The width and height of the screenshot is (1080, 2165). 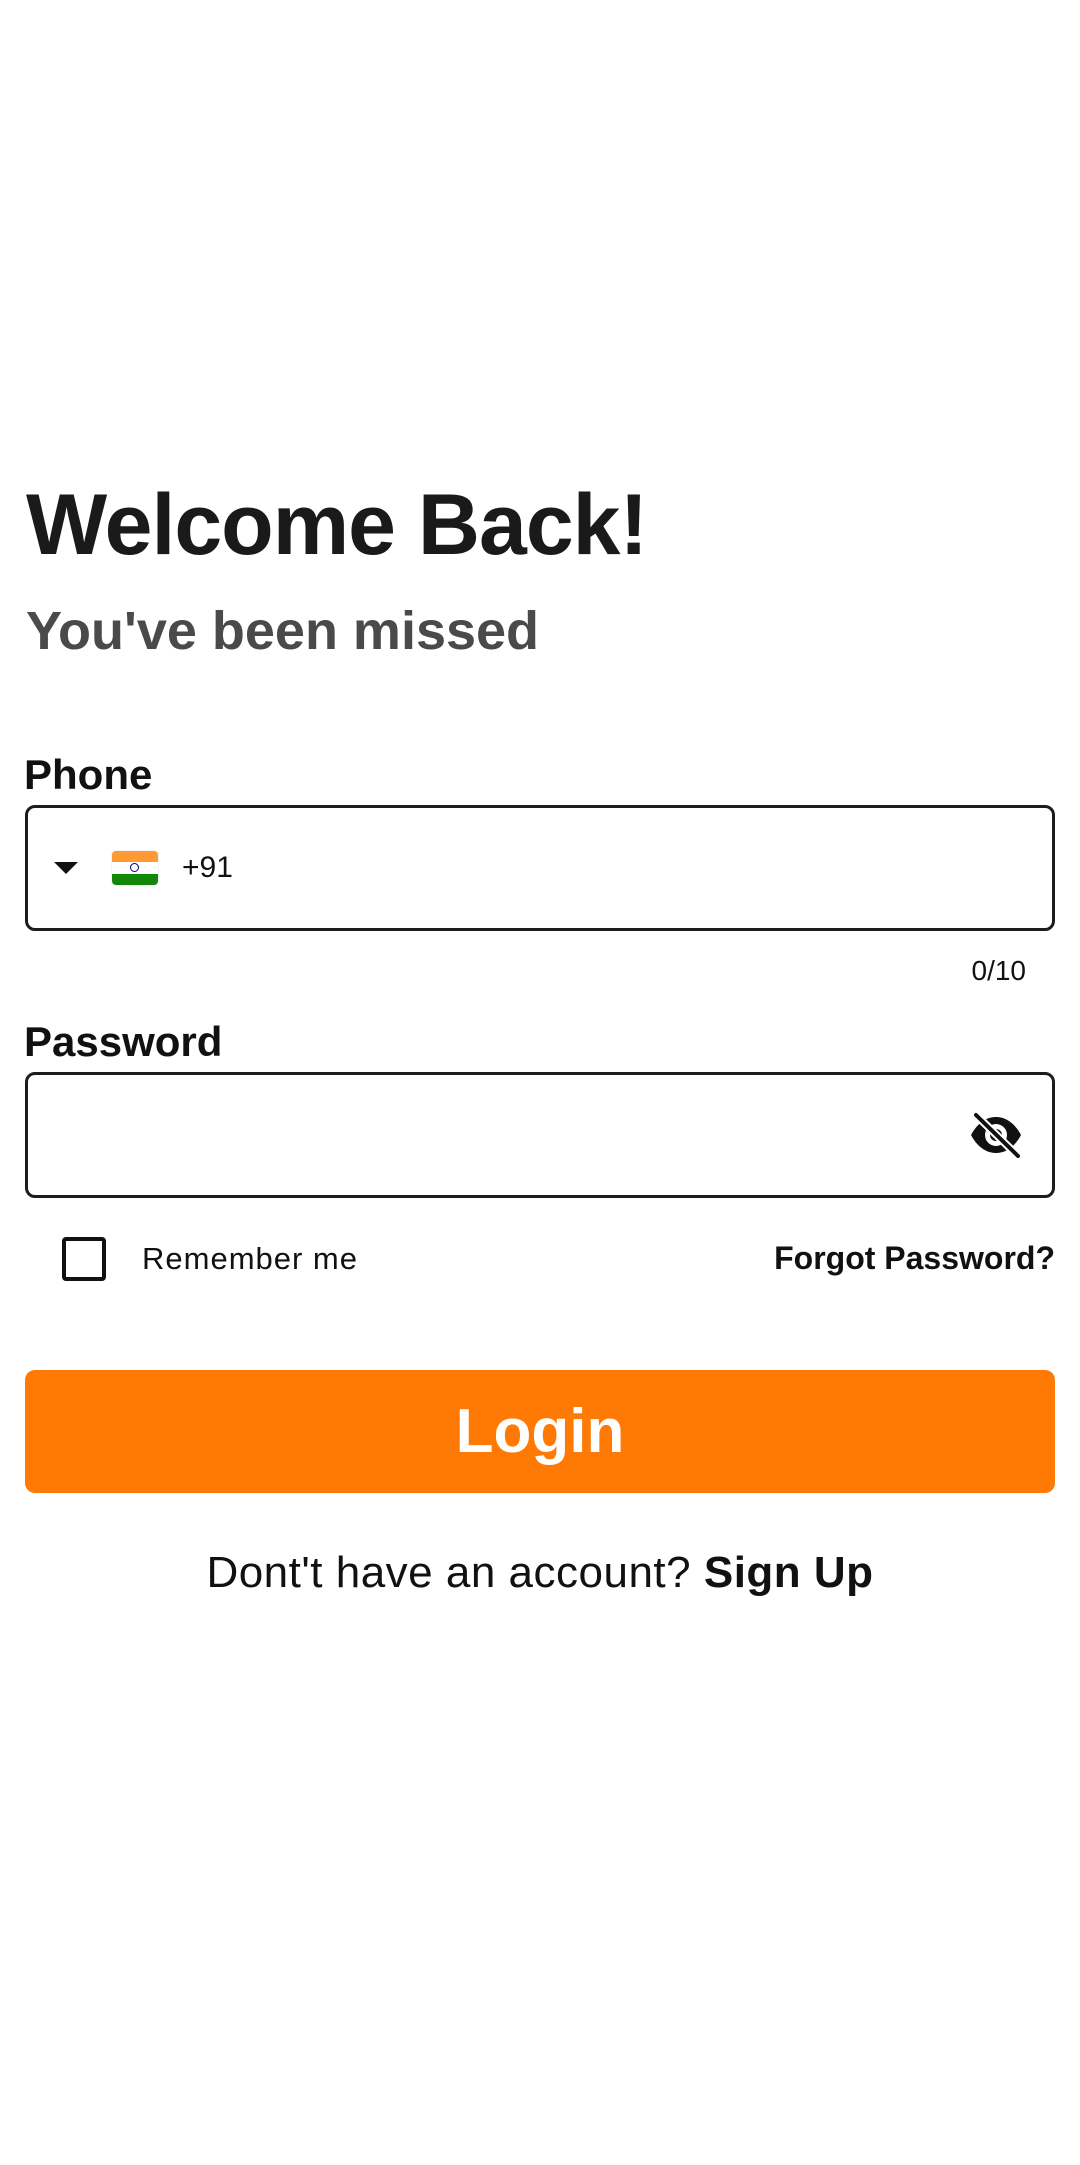 I want to click on password-input, so click(x=510, y=1136).